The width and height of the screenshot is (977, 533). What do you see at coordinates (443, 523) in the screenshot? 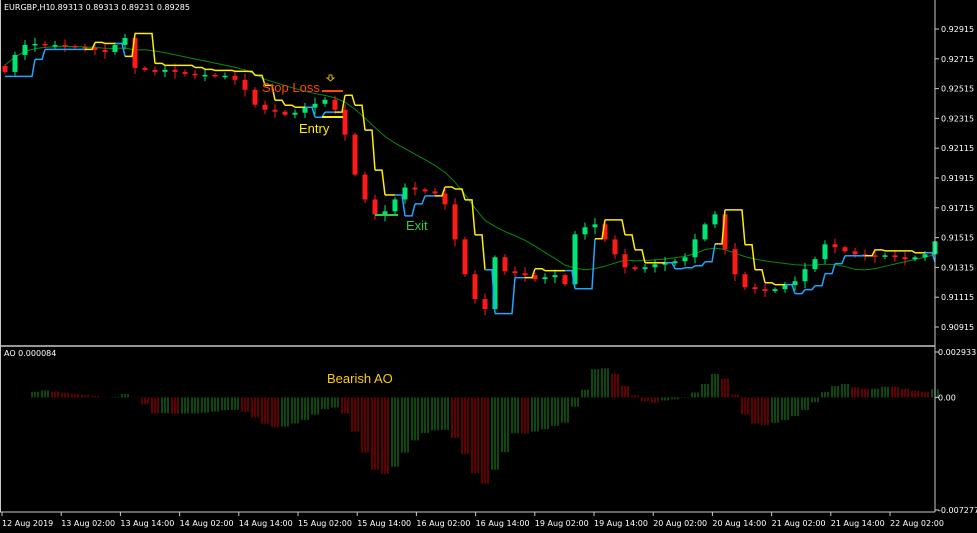
I see `time-tick-label: 16 Aug 02:00` at bounding box center [443, 523].